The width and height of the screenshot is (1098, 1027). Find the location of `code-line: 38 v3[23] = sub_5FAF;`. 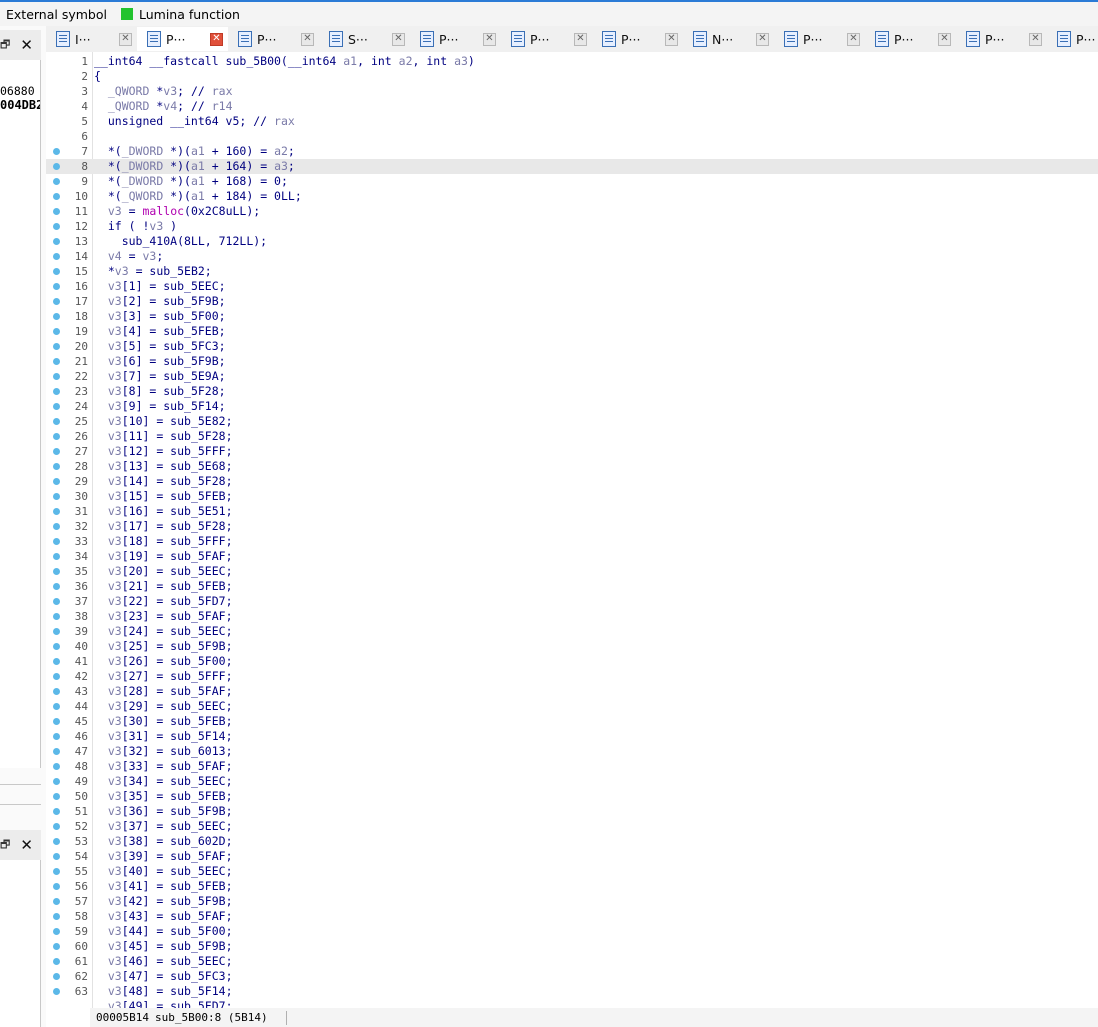

code-line: 38 v3[23] = sub_5FAF; is located at coordinates (572, 616).